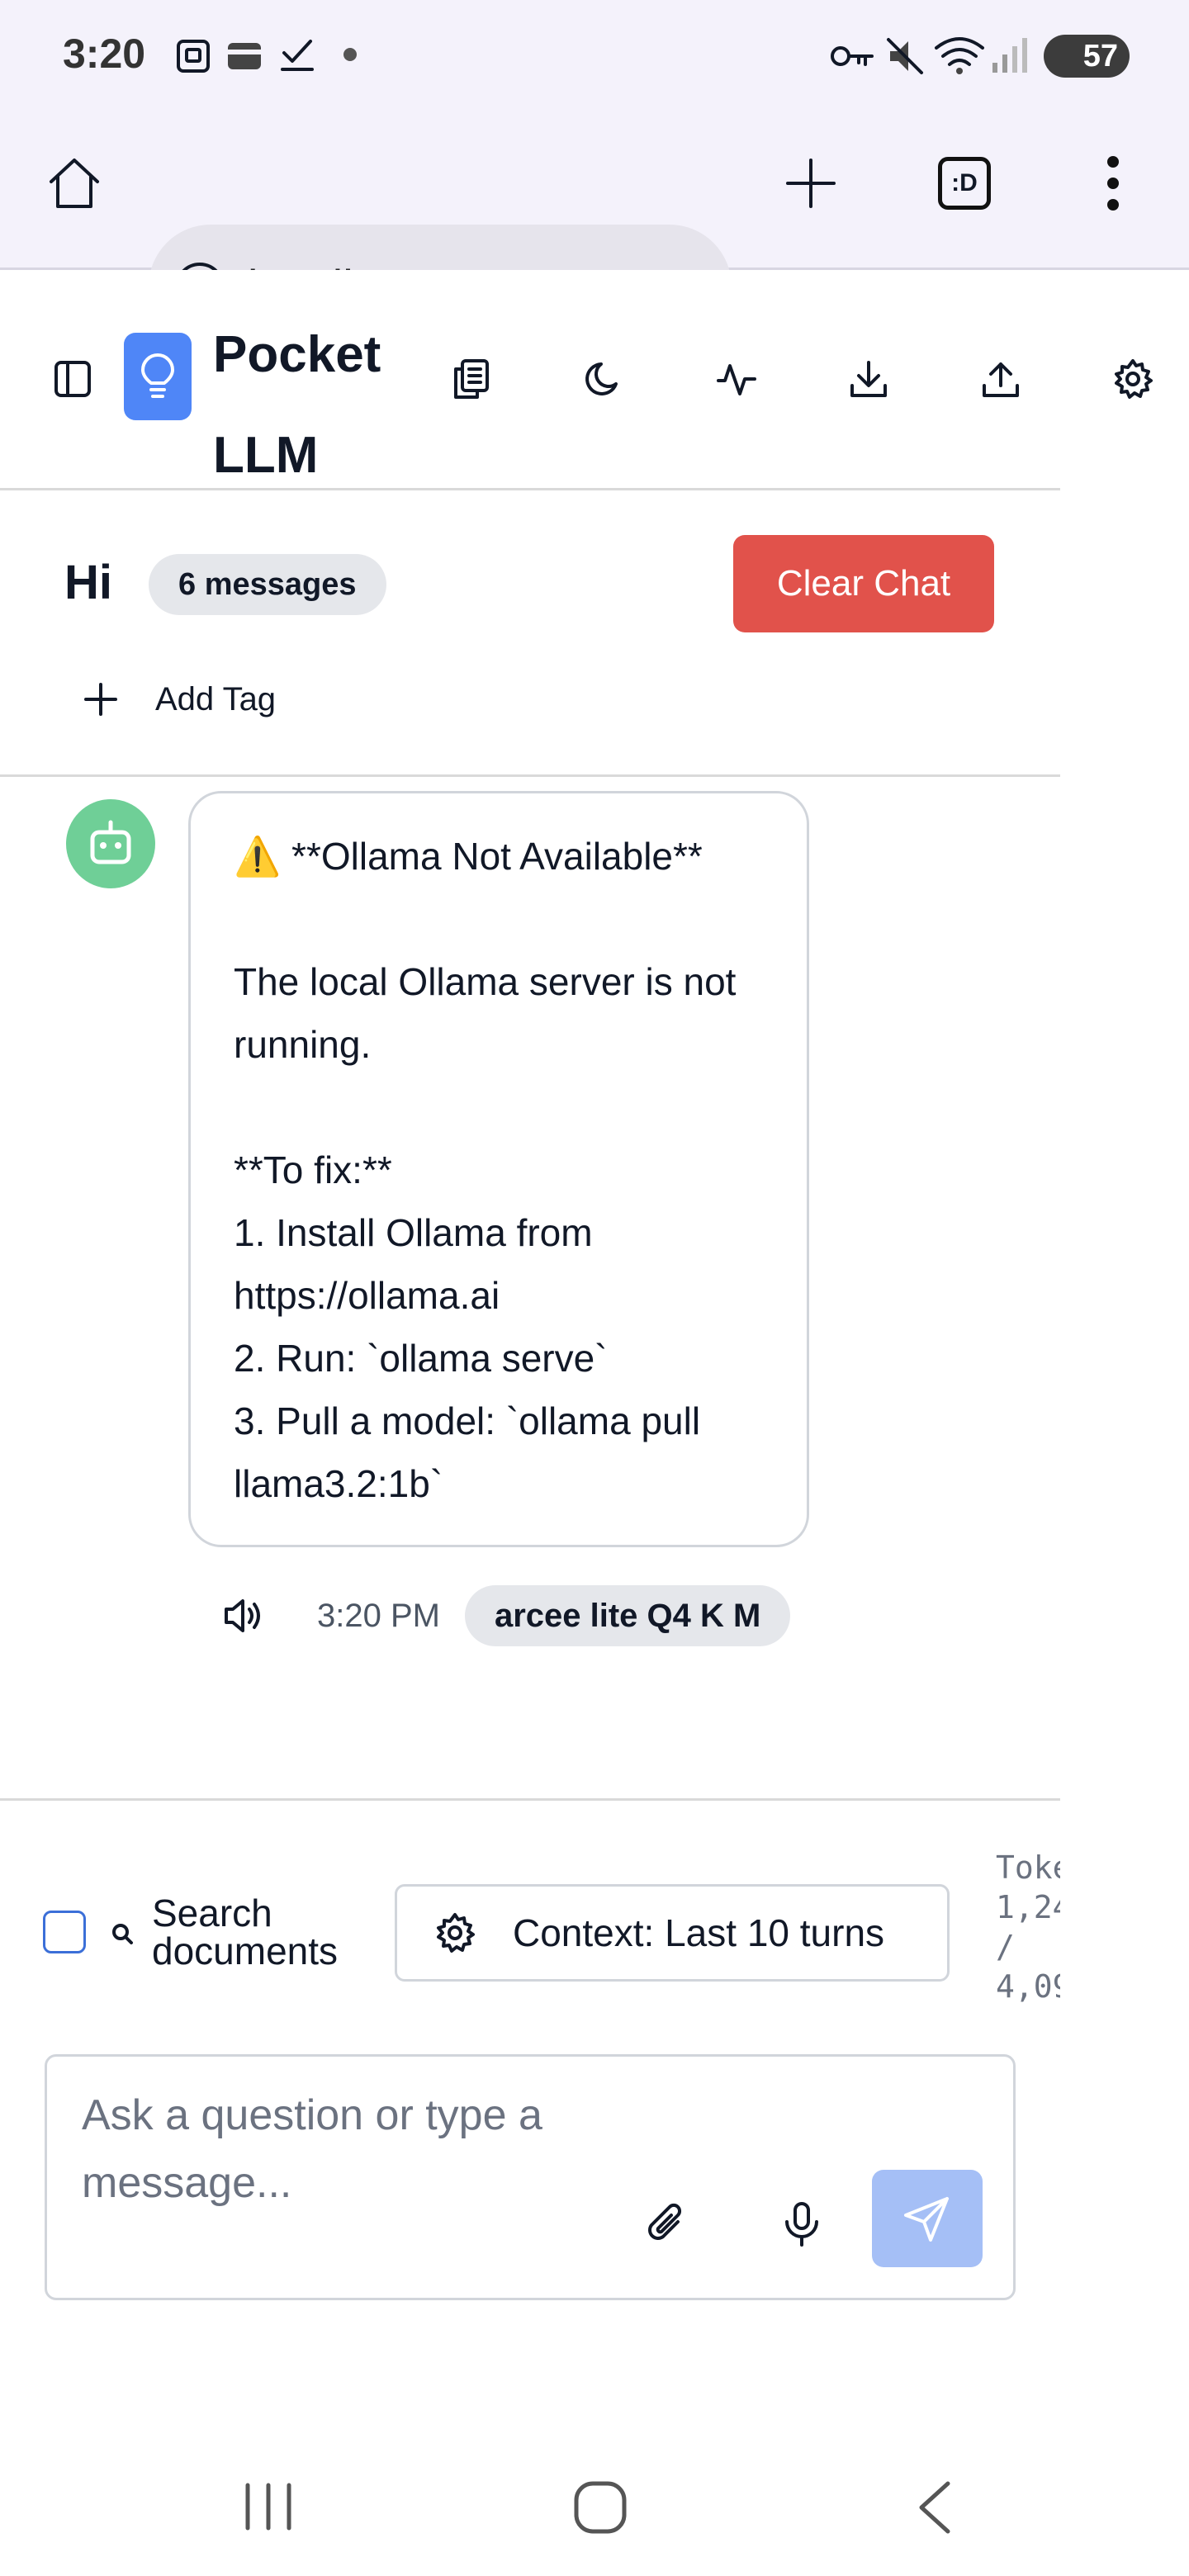  Describe the element at coordinates (627, 1615) in the screenshot. I see `model-badge: arcee lite Q4 K M` at that location.